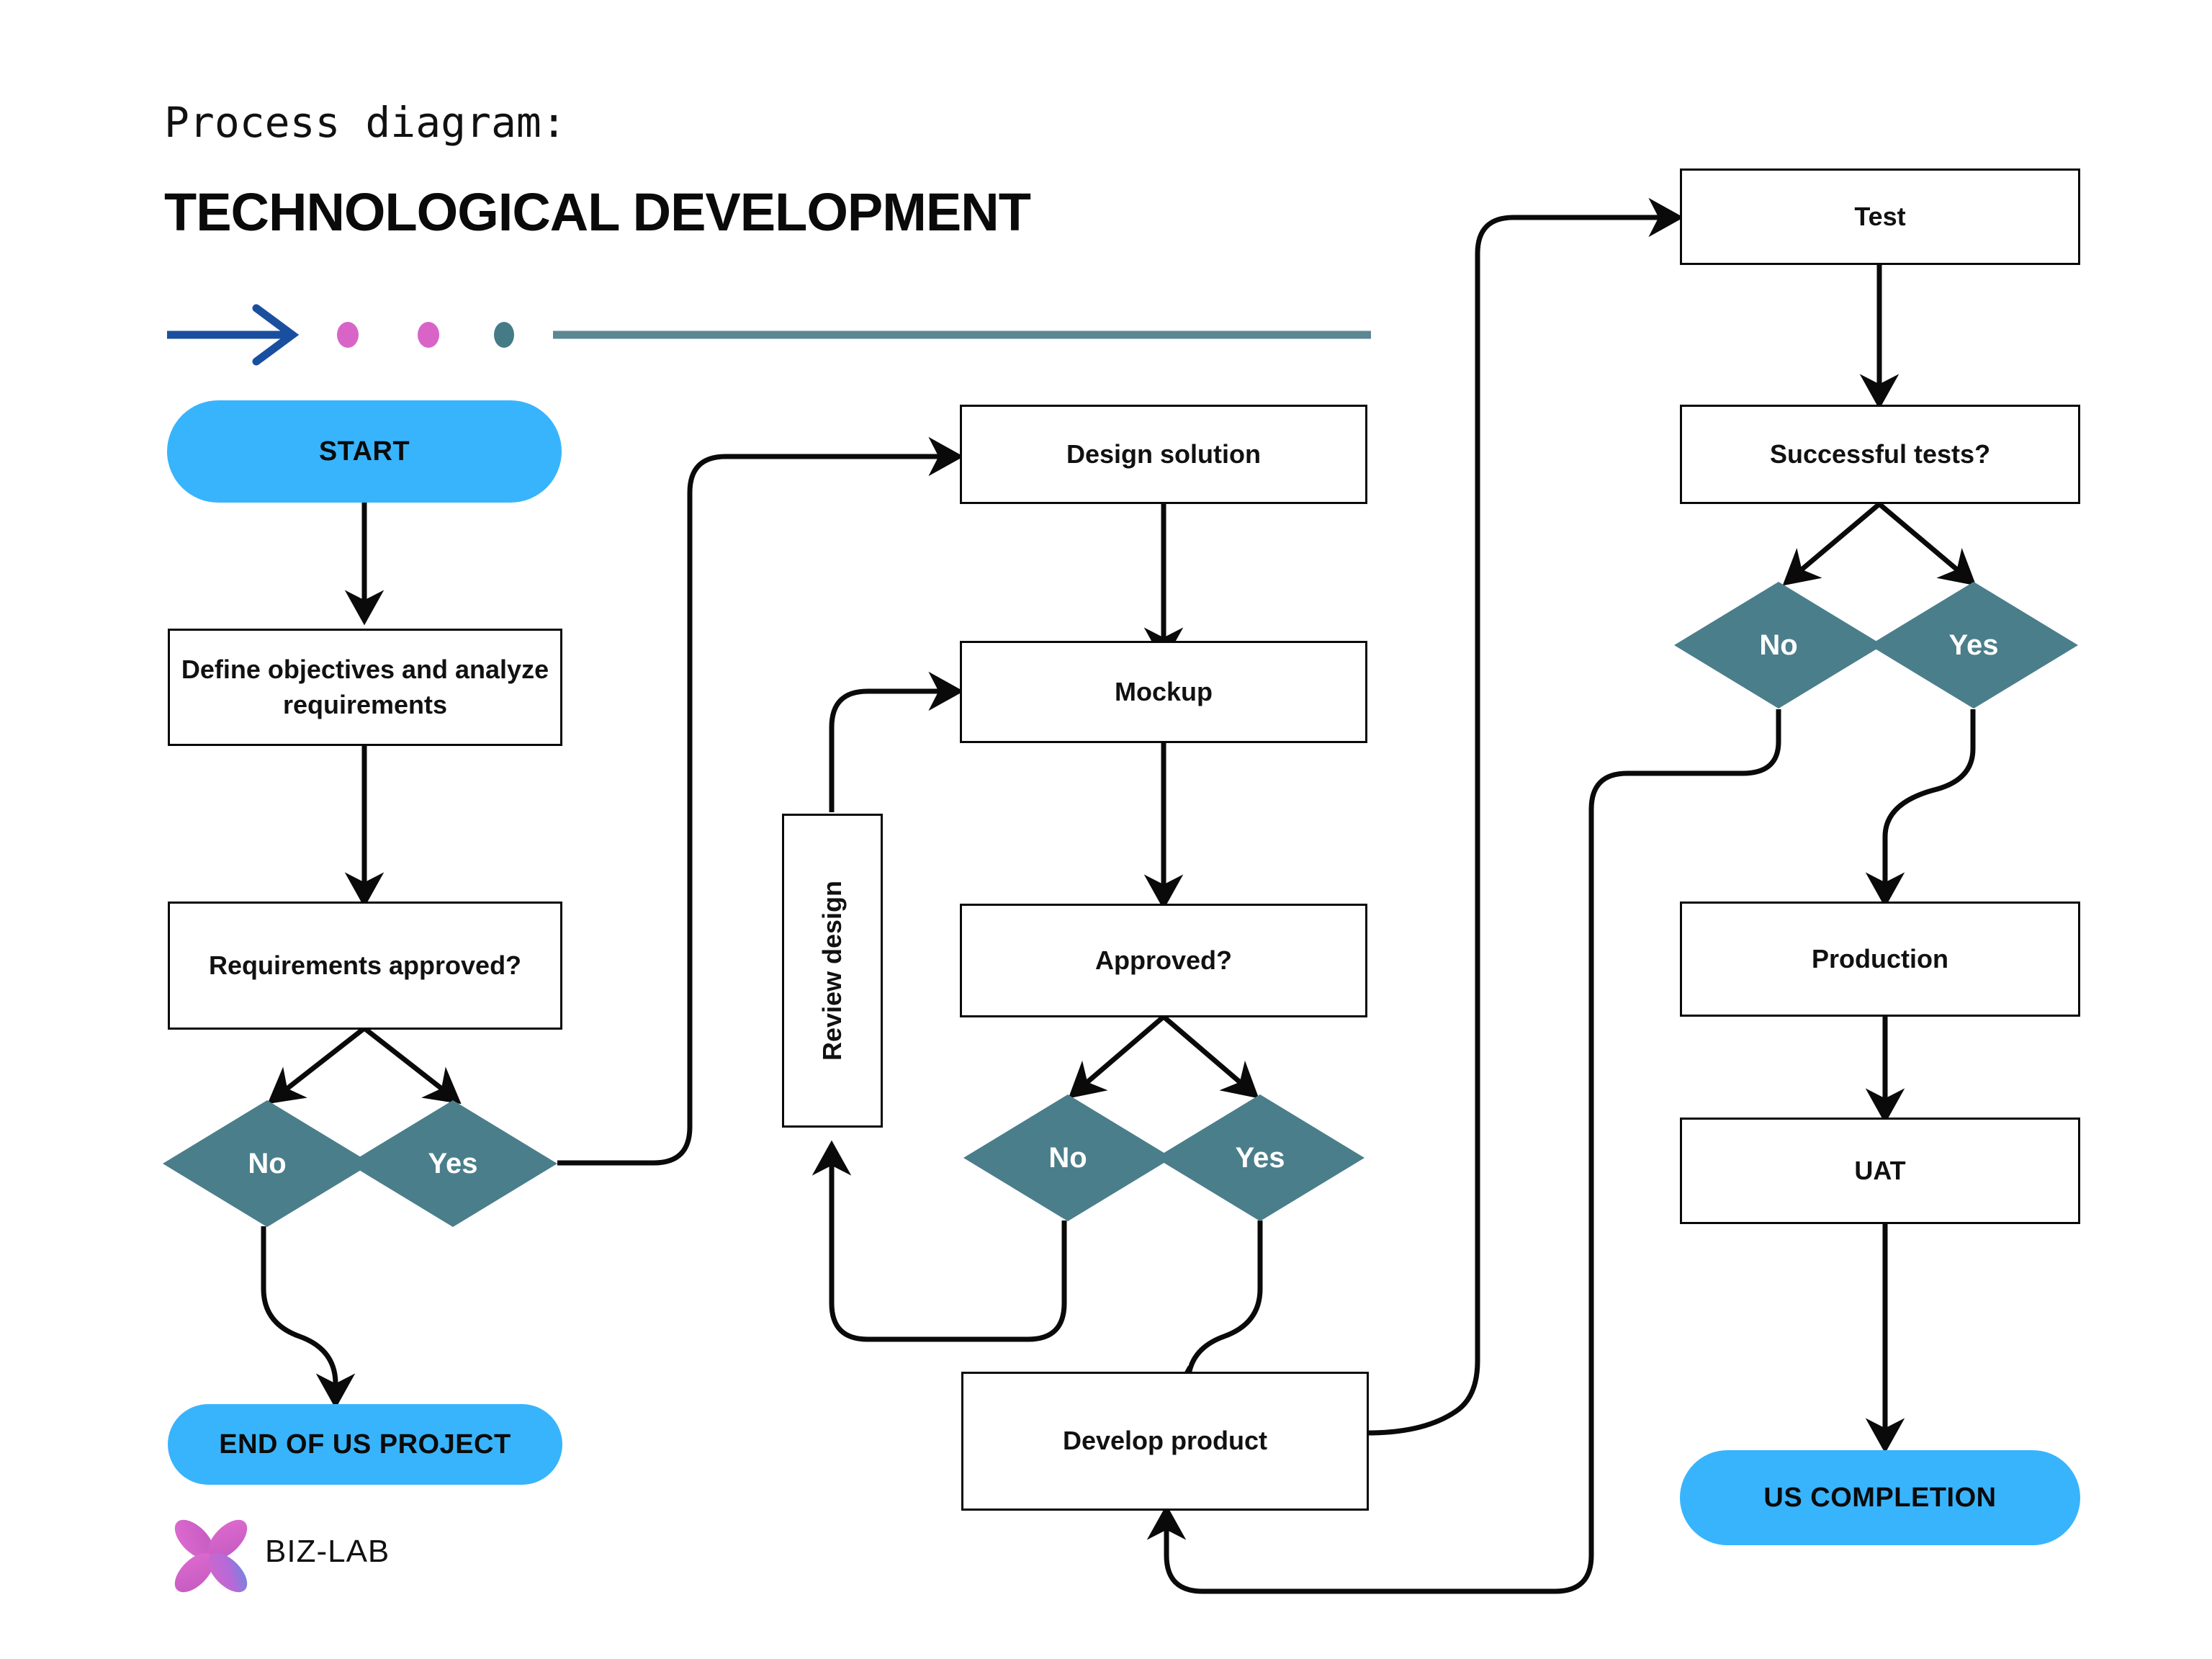  What do you see at coordinates (597, 212) in the screenshot?
I see `page-title: TECHNOLOGICAL DEVELOPMENT` at bounding box center [597, 212].